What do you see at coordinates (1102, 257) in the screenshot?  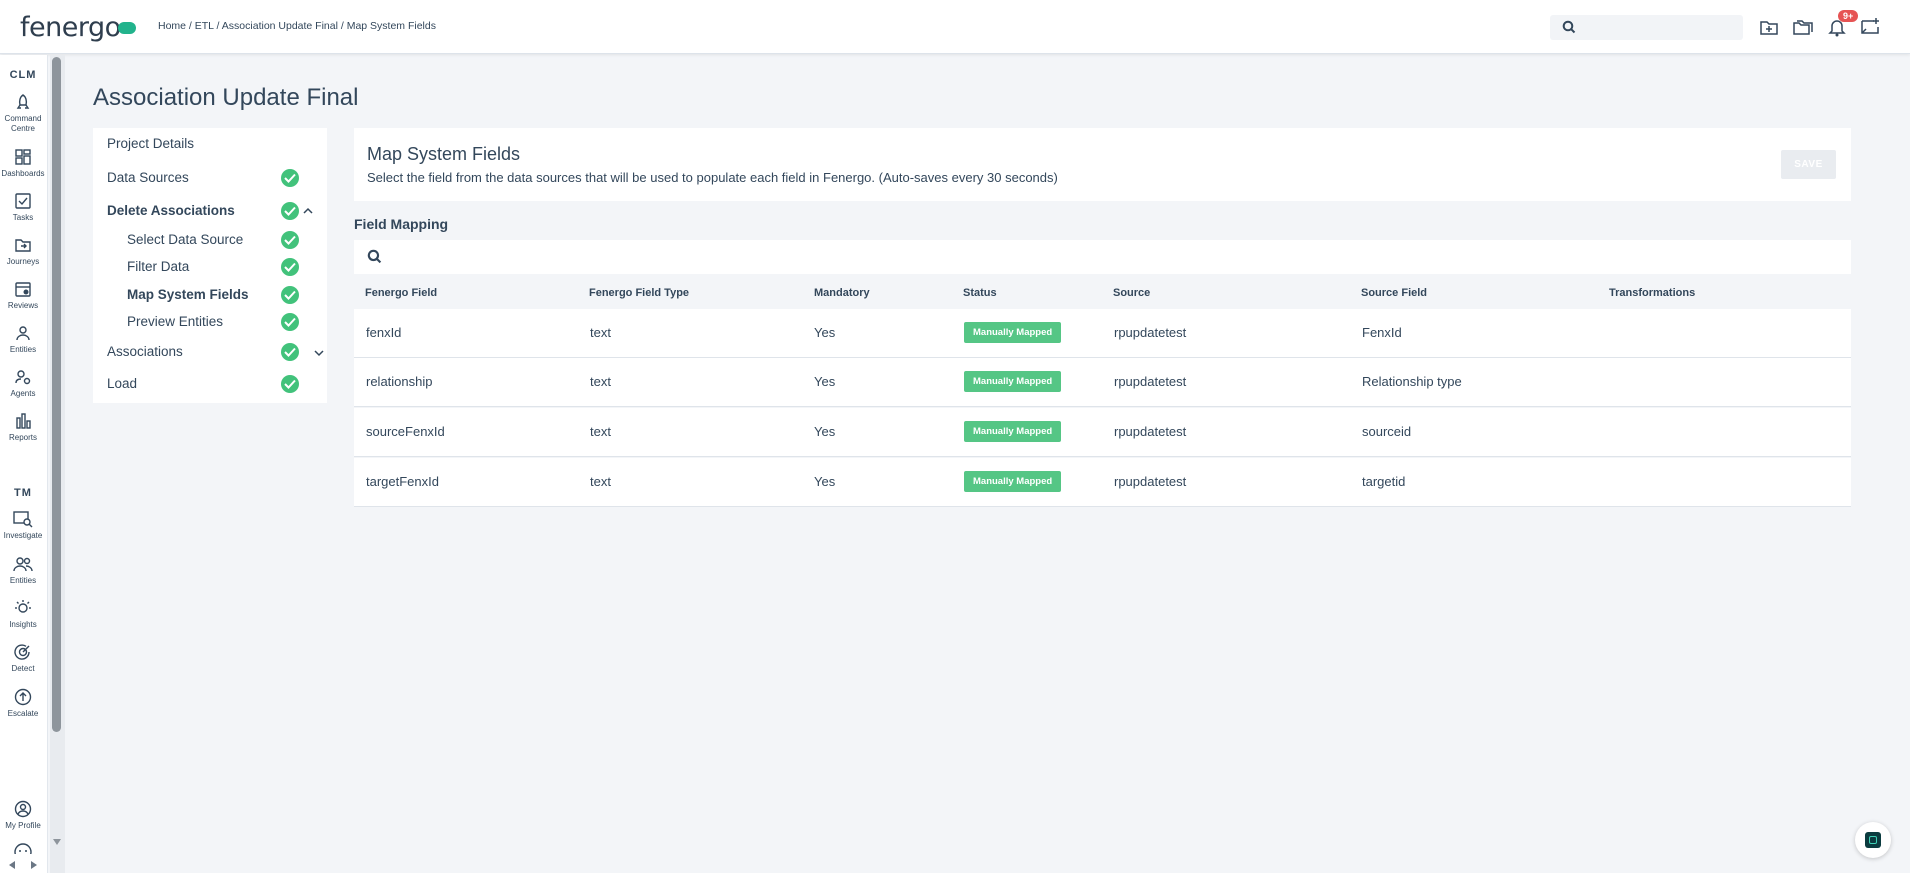 I see `table-search-input` at bounding box center [1102, 257].